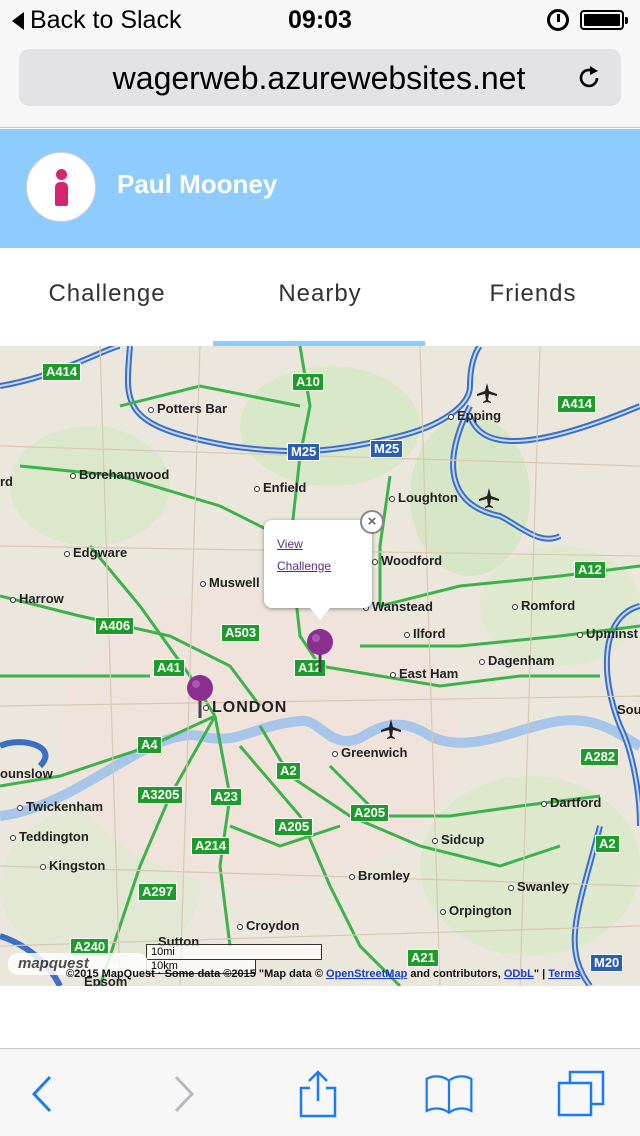  What do you see at coordinates (245, 708) in the screenshot?
I see `place-label-london: LONDON` at bounding box center [245, 708].